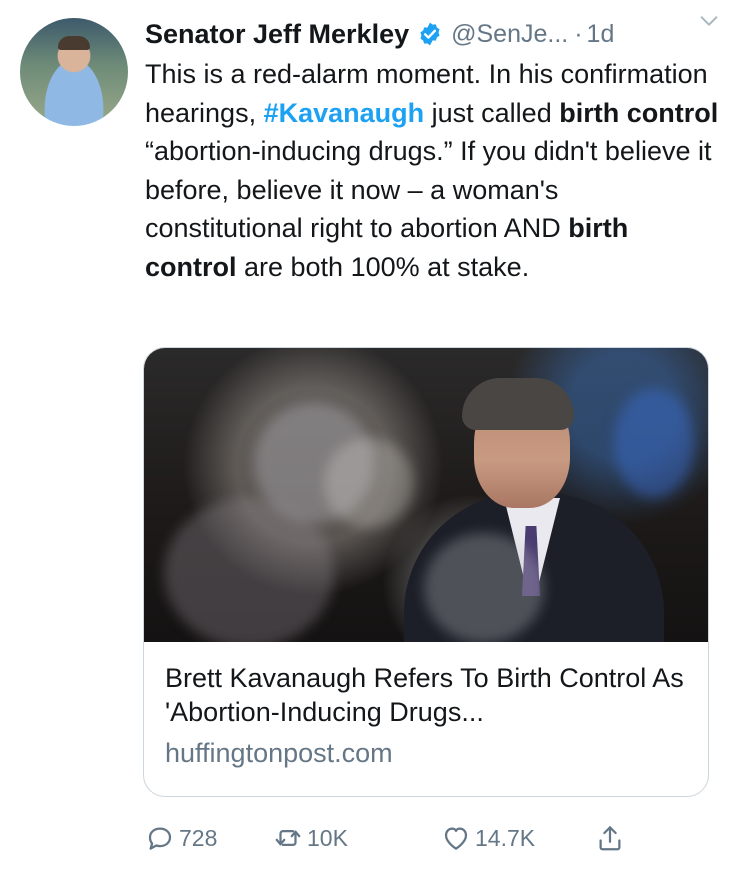 Image resolution: width=740 pixels, height=873 pixels. I want to click on share-icon, so click(610, 838).